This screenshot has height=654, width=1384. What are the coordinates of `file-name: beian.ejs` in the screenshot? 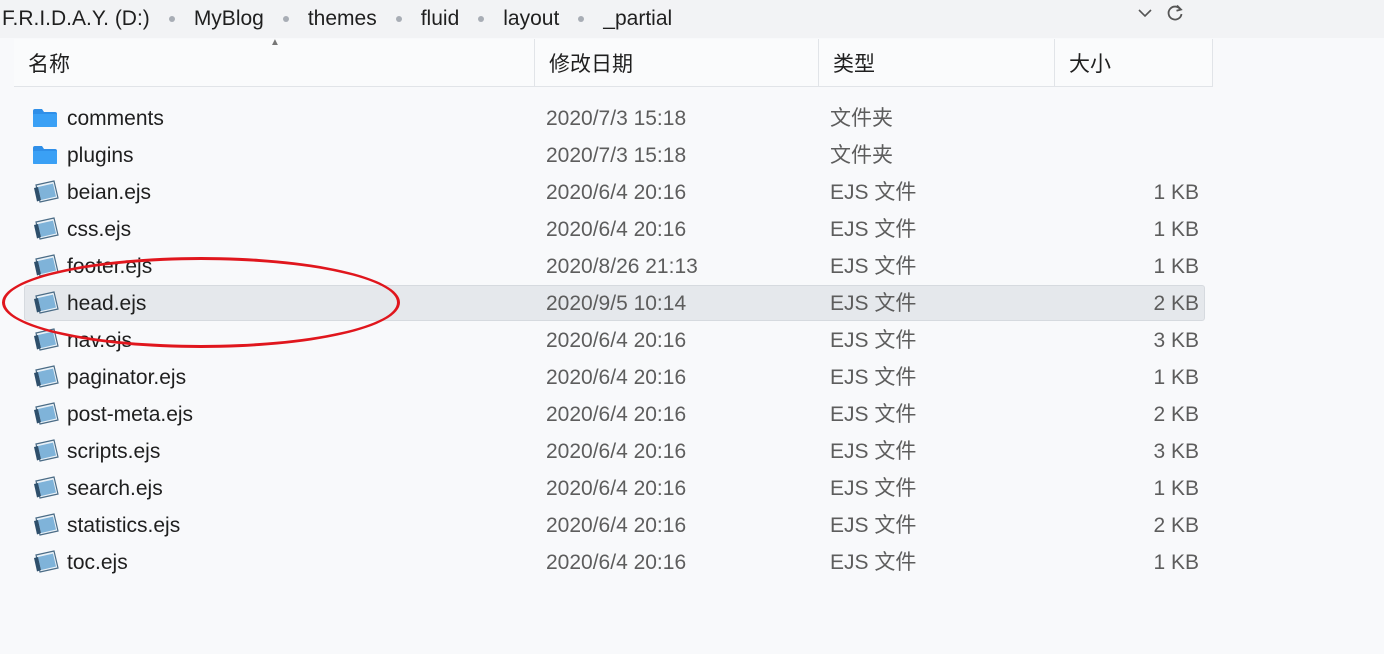 It's located at (109, 192).